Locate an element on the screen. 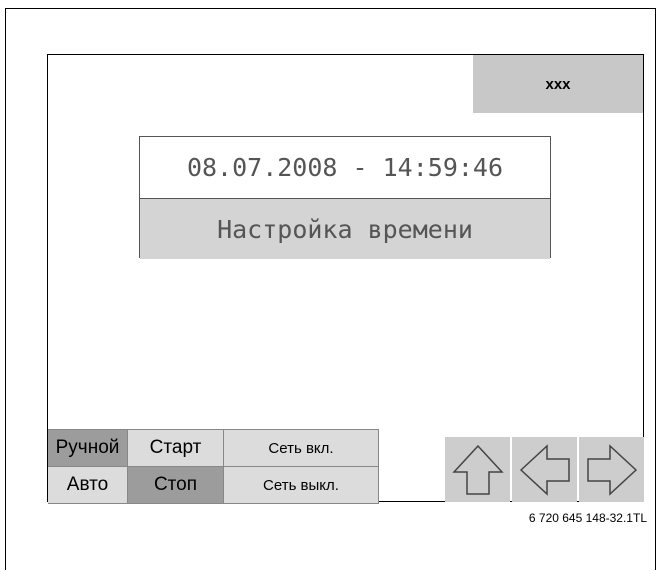 Image resolution: width=657 pixels, height=571 pixels. arrow-right-icon is located at coordinates (611, 469).